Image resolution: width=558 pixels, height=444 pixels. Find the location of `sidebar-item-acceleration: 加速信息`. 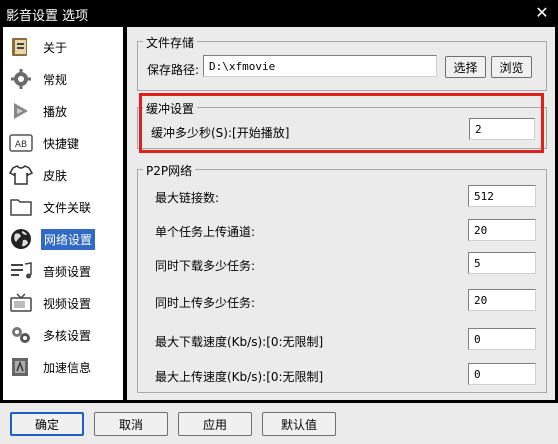

sidebar-item-acceleration: 加速信息 is located at coordinates (63, 367).